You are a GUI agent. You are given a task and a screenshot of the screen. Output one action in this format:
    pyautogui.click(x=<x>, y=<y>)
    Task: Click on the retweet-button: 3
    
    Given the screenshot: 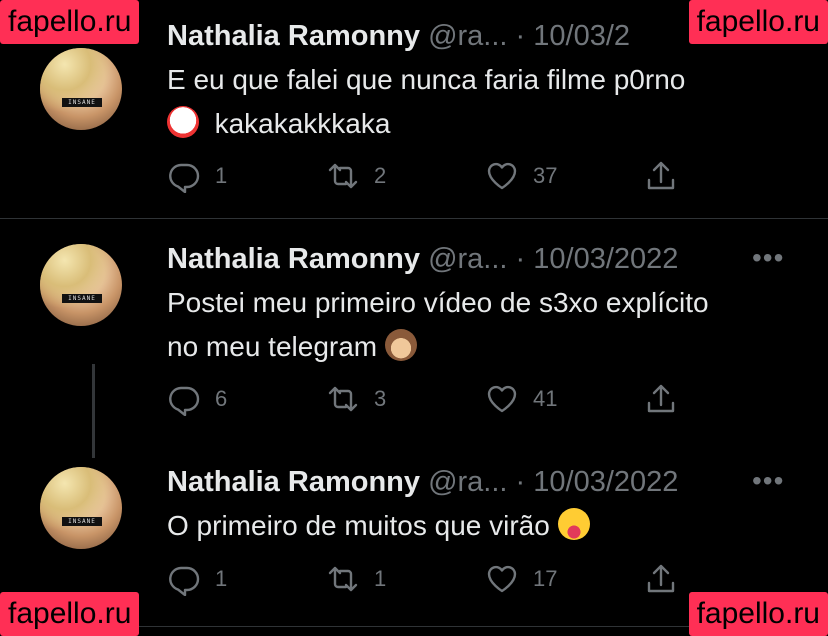 What is the action you would take?
    pyautogui.click(x=356, y=399)
    